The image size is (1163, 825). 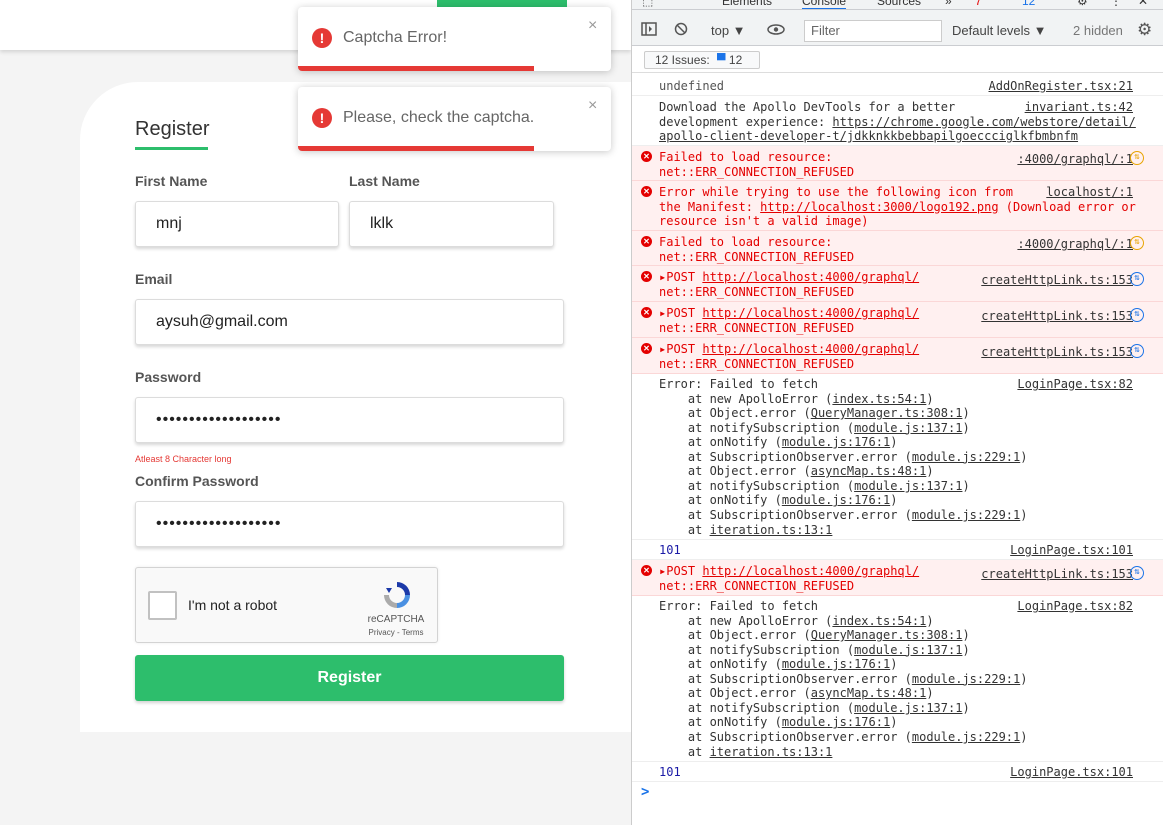 What do you see at coordinates (349, 678) in the screenshot?
I see `register-button: Register` at bounding box center [349, 678].